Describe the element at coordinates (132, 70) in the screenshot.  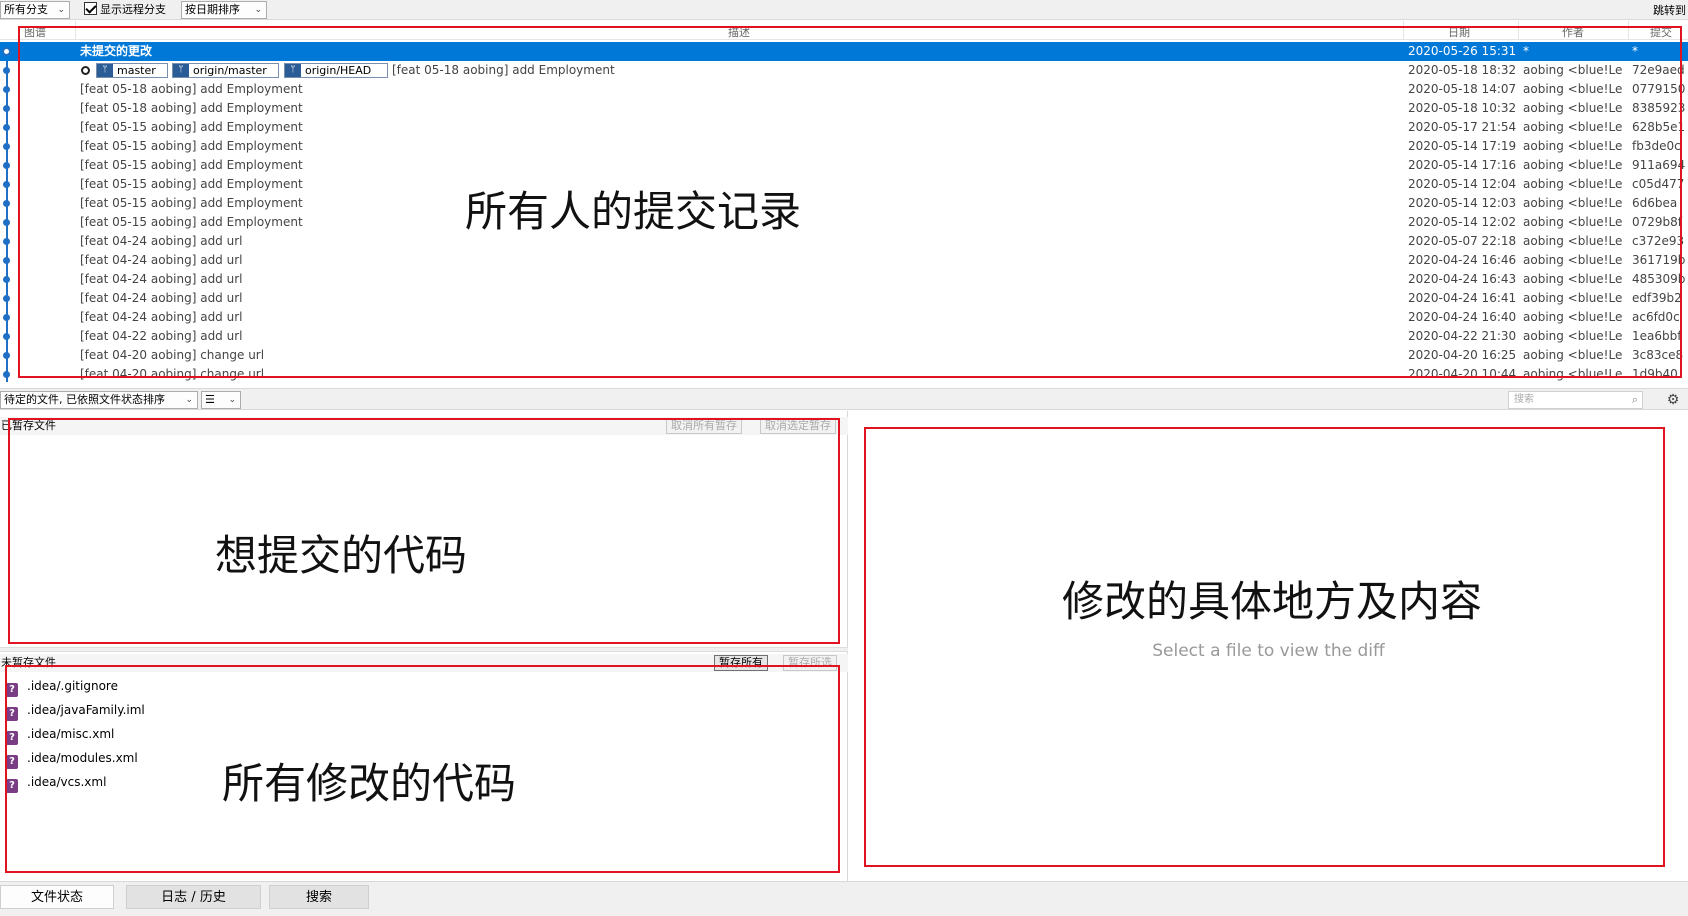
I see `branch-label: ᛘ master` at that location.